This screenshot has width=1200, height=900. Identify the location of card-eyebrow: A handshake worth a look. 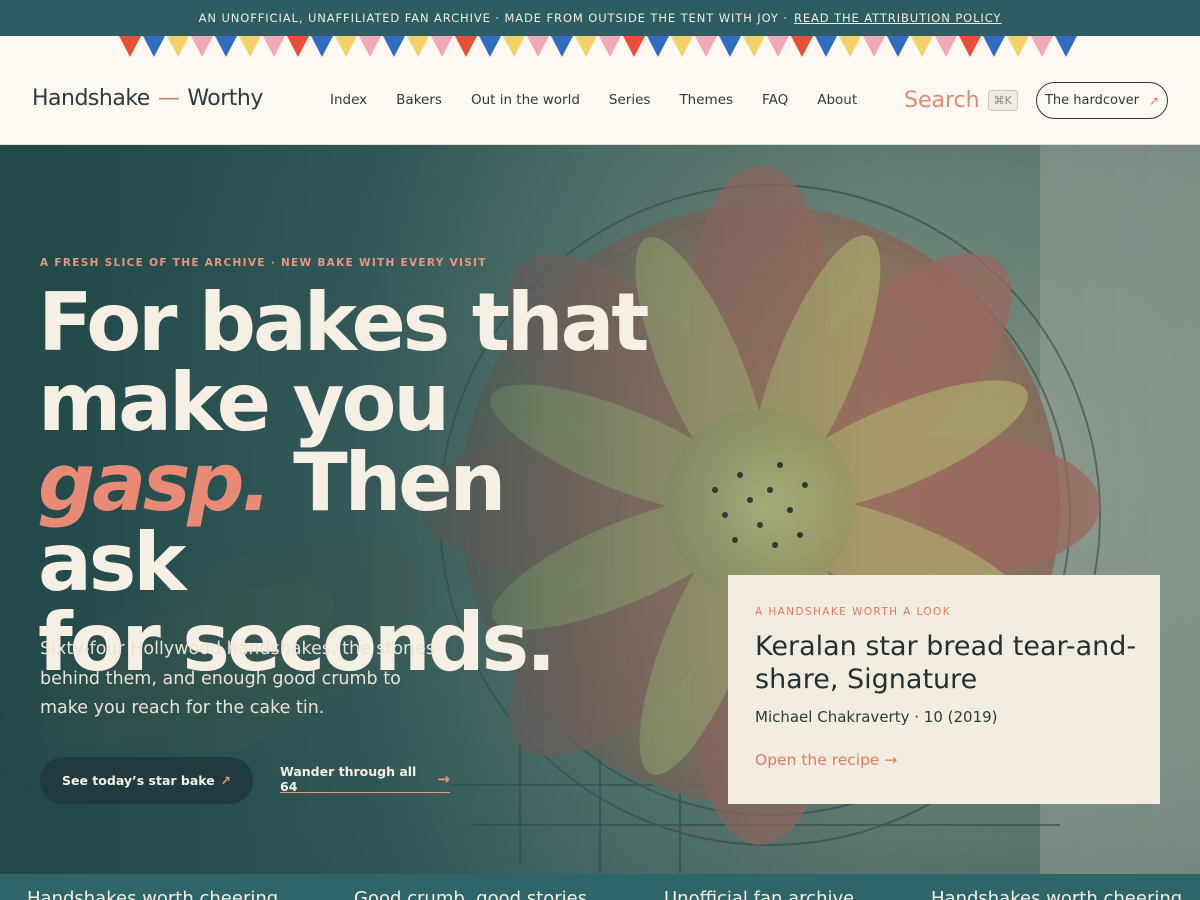
(853, 612).